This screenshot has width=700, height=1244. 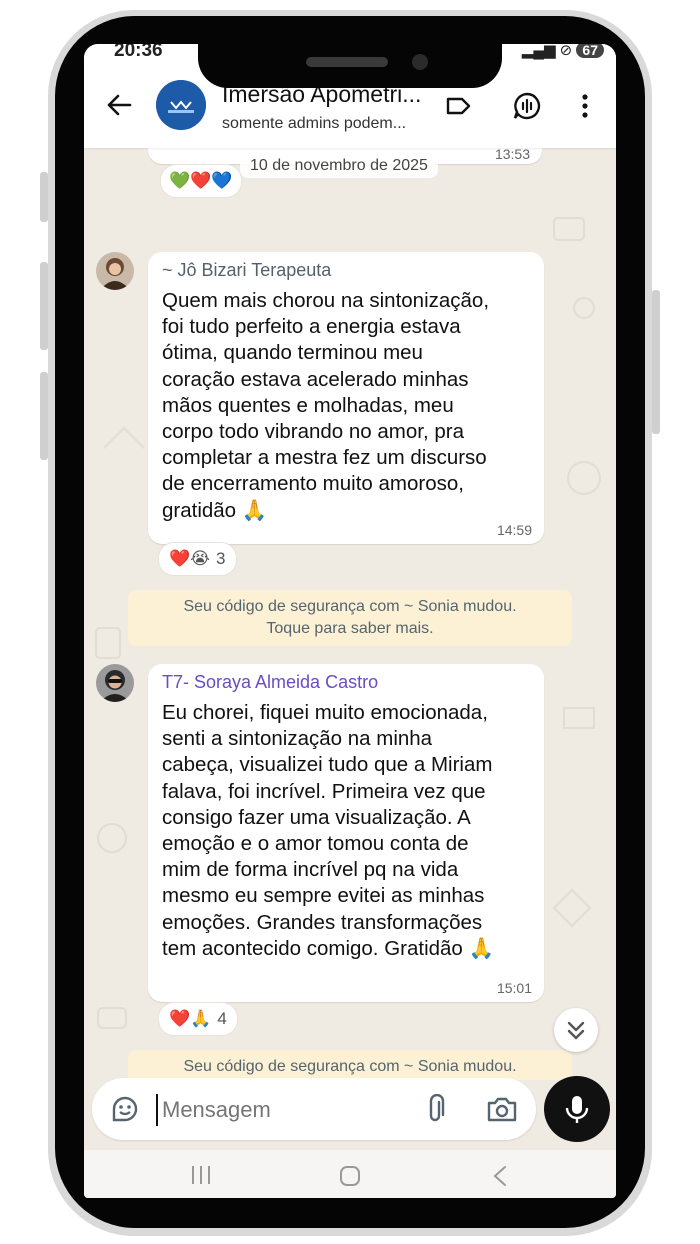 What do you see at coordinates (246, 270) in the screenshot?
I see `sender-name: ~ Jô Bizari Terapeuta` at bounding box center [246, 270].